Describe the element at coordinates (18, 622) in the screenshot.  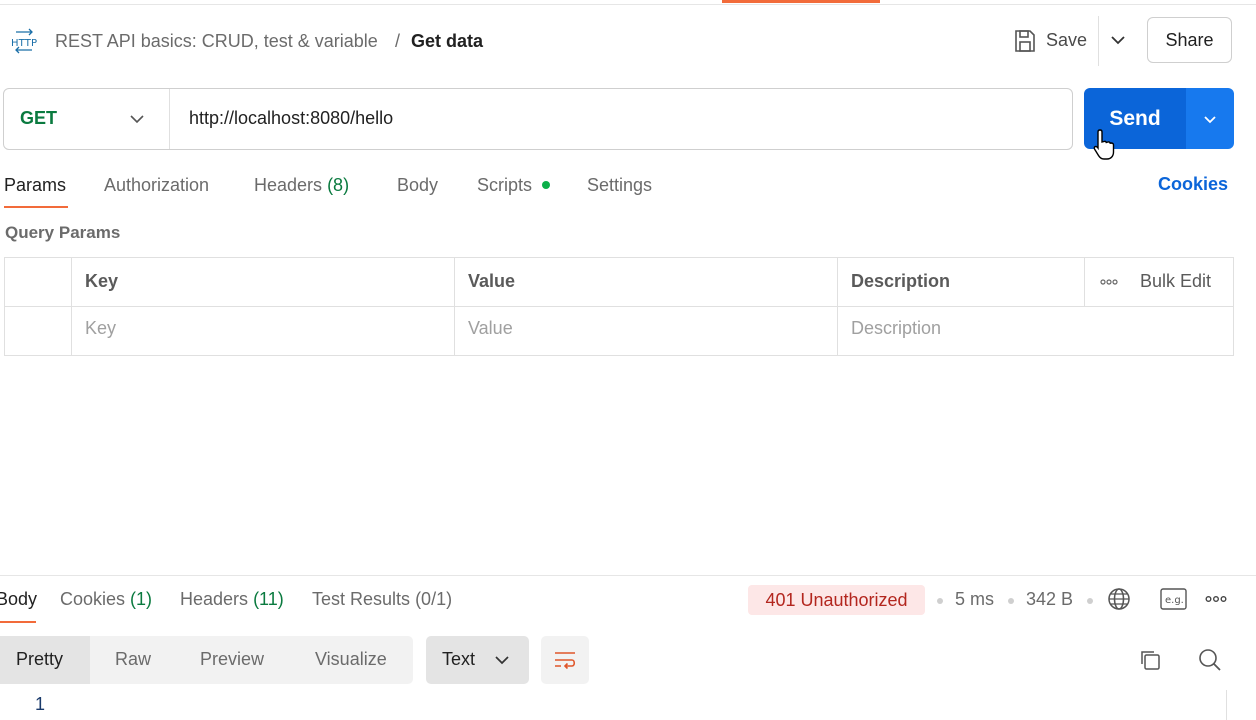
I see `response-tab-underline` at that location.